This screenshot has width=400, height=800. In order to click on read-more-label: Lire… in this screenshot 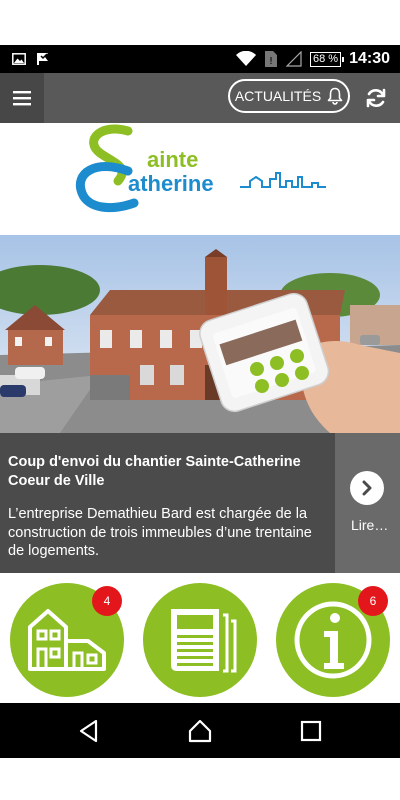, I will do `click(370, 525)`.